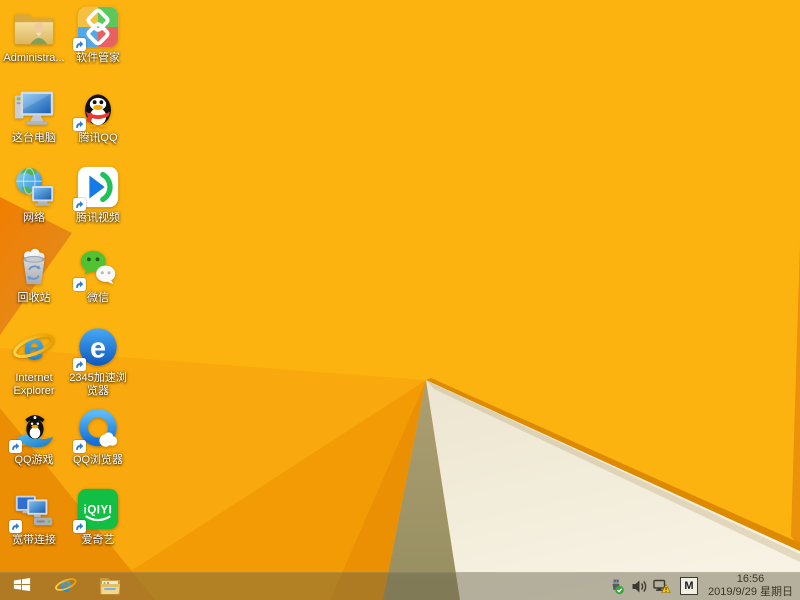  Describe the element at coordinates (98, 298) in the screenshot. I see `desktop-icon-label: 微信` at that location.